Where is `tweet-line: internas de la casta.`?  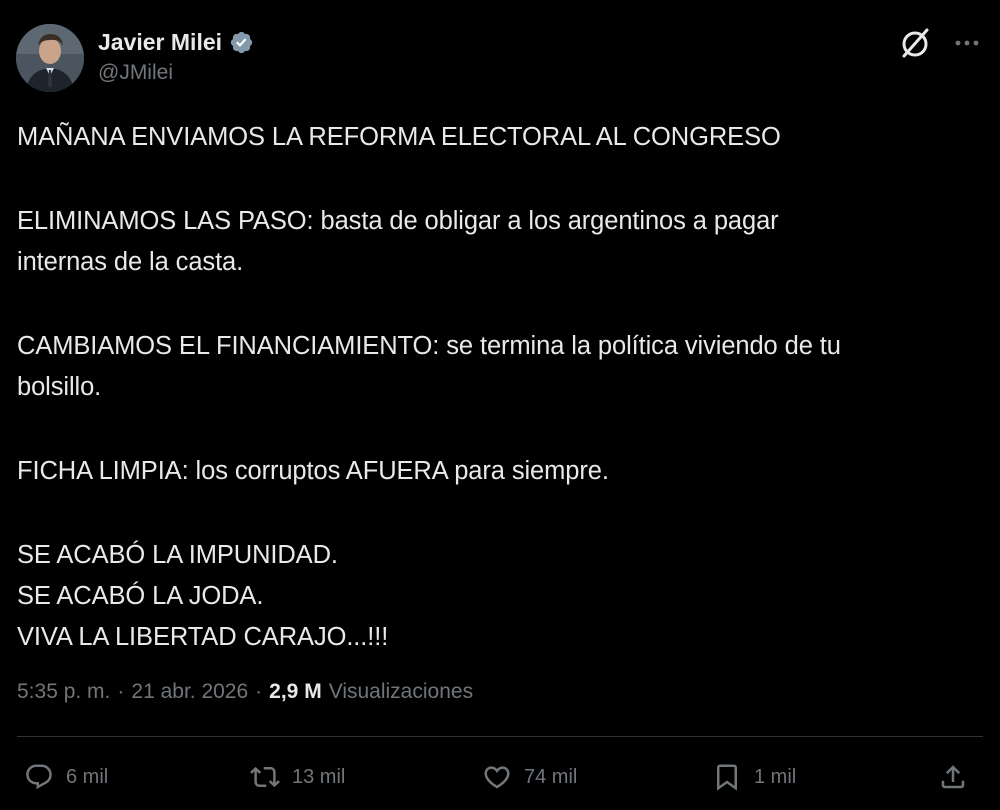 tweet-line: internas de la casta. is located at coordinates (130, 262).